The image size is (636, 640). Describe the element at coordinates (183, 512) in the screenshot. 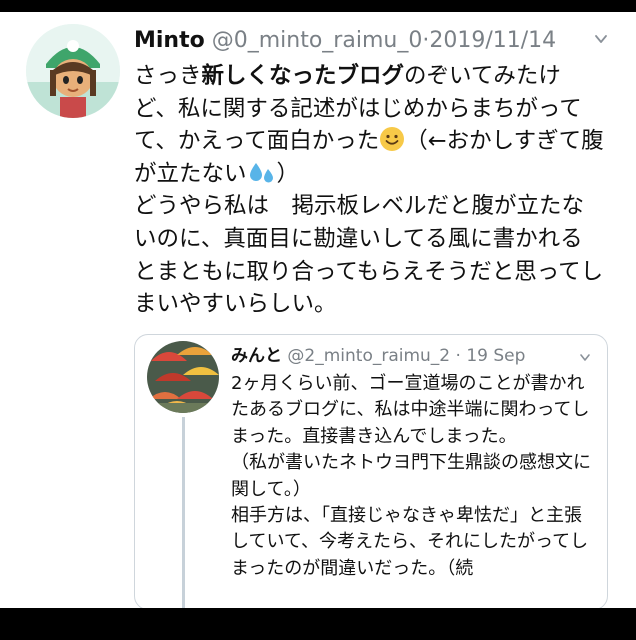

I see `thread-line` at that location.